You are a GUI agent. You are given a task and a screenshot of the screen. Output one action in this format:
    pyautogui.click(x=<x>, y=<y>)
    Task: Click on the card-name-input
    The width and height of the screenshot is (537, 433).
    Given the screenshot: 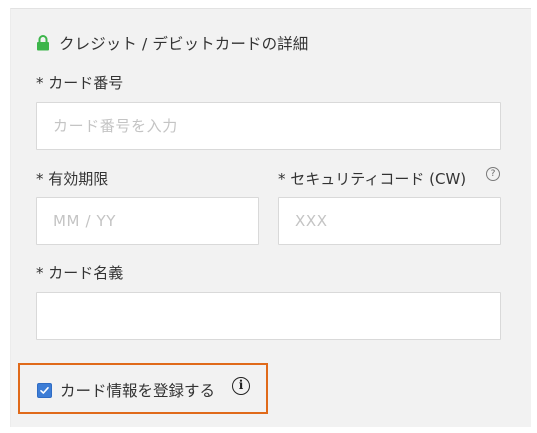 What is the action you would take?
    pyautogui.click(x=268, y=316)
    